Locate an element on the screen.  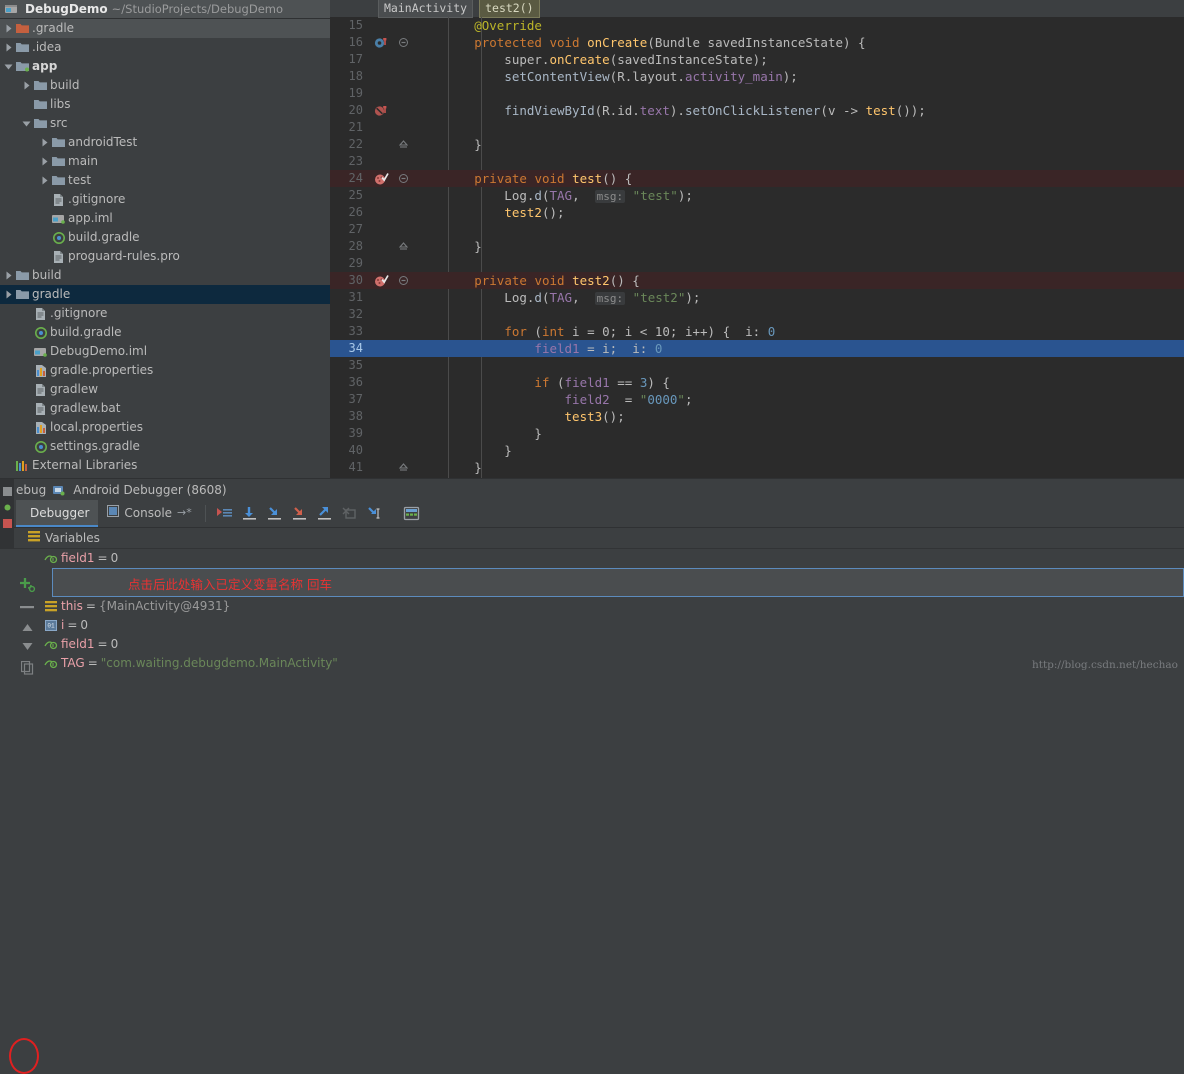
watch-side-toolbar is located at coordinates (27, 612).